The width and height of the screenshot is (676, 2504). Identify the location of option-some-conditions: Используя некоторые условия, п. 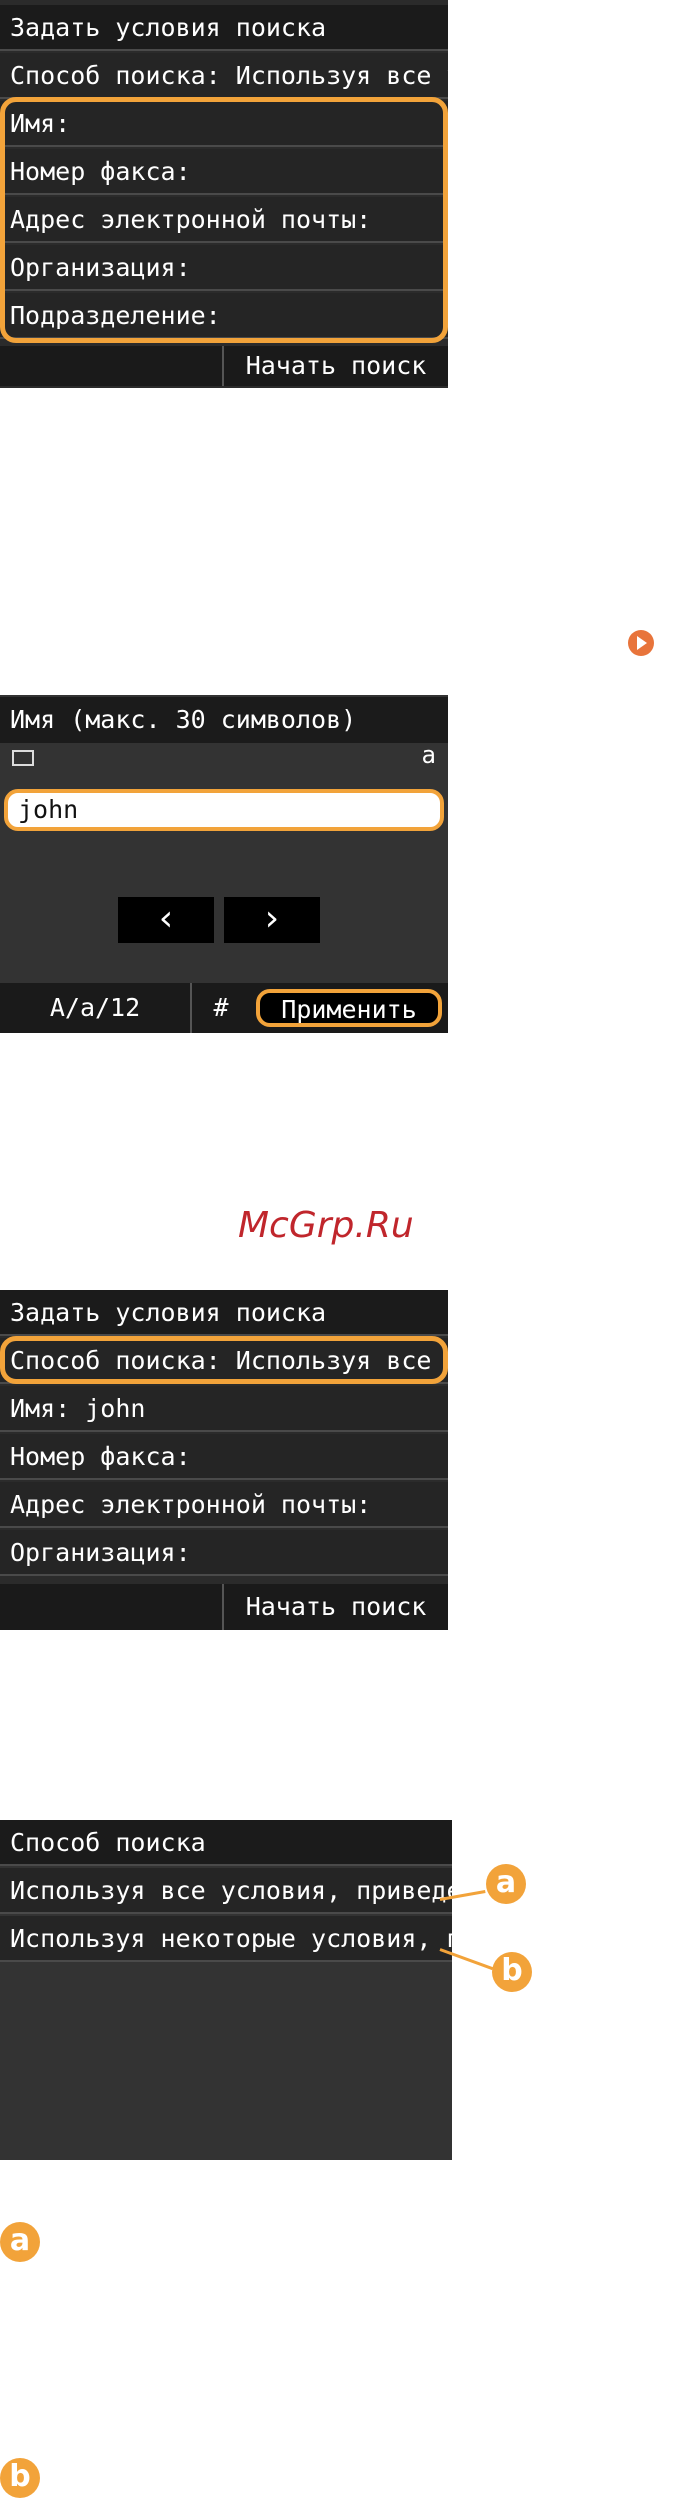
(226, 1939).